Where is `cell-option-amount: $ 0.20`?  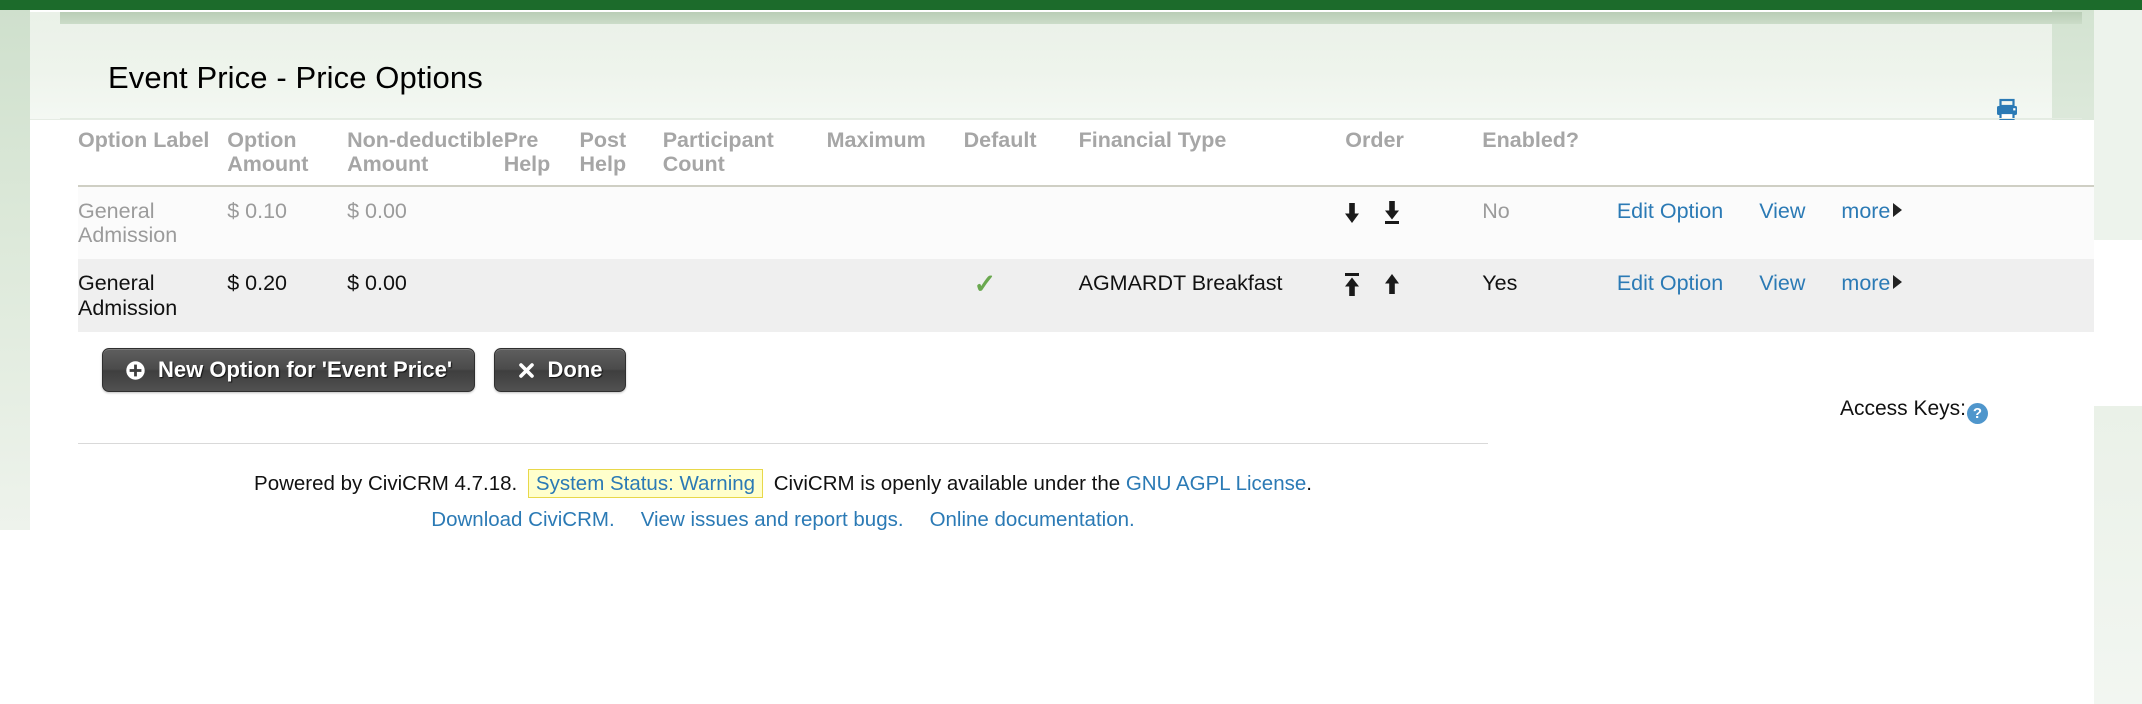 cell-option-amount: $ 0.20 is located at coordinates (287, 295).